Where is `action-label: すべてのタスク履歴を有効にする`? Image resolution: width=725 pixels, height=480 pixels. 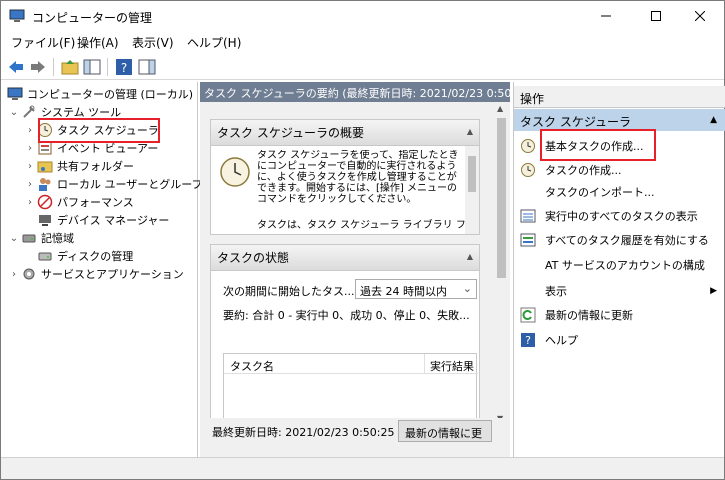 action-label: すべてのタスク履歴を有効にする is located at coordinates (627, 240).